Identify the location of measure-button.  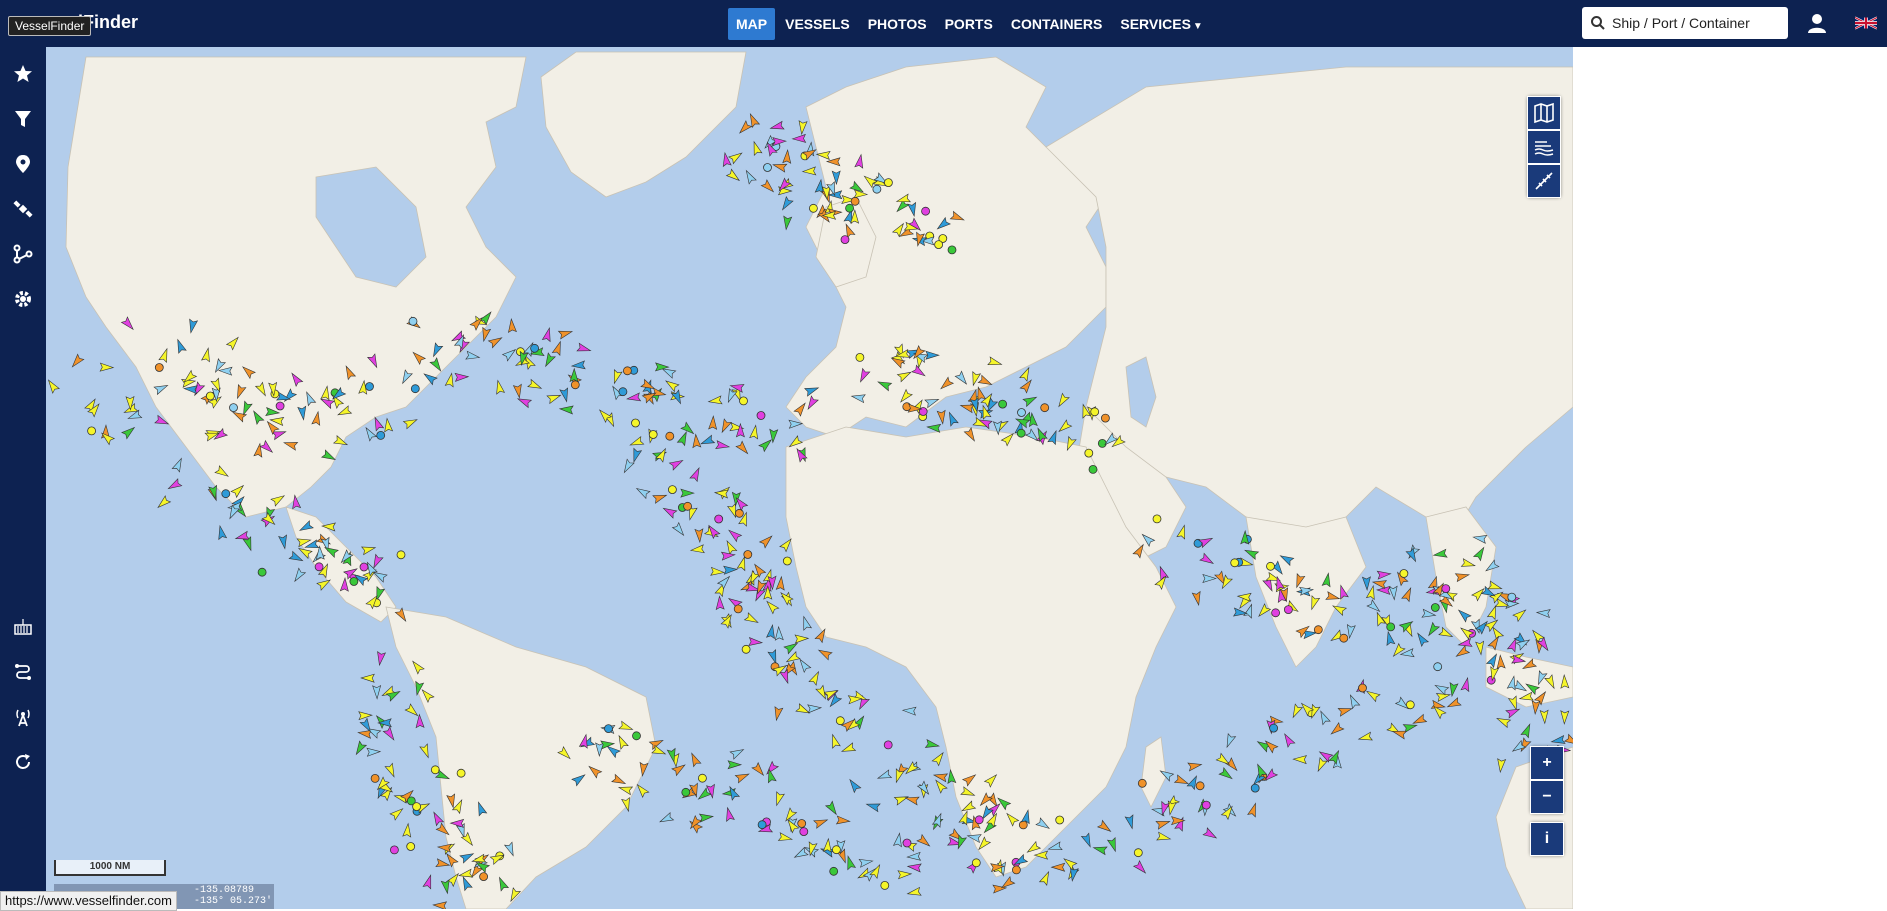
(1544, 181).